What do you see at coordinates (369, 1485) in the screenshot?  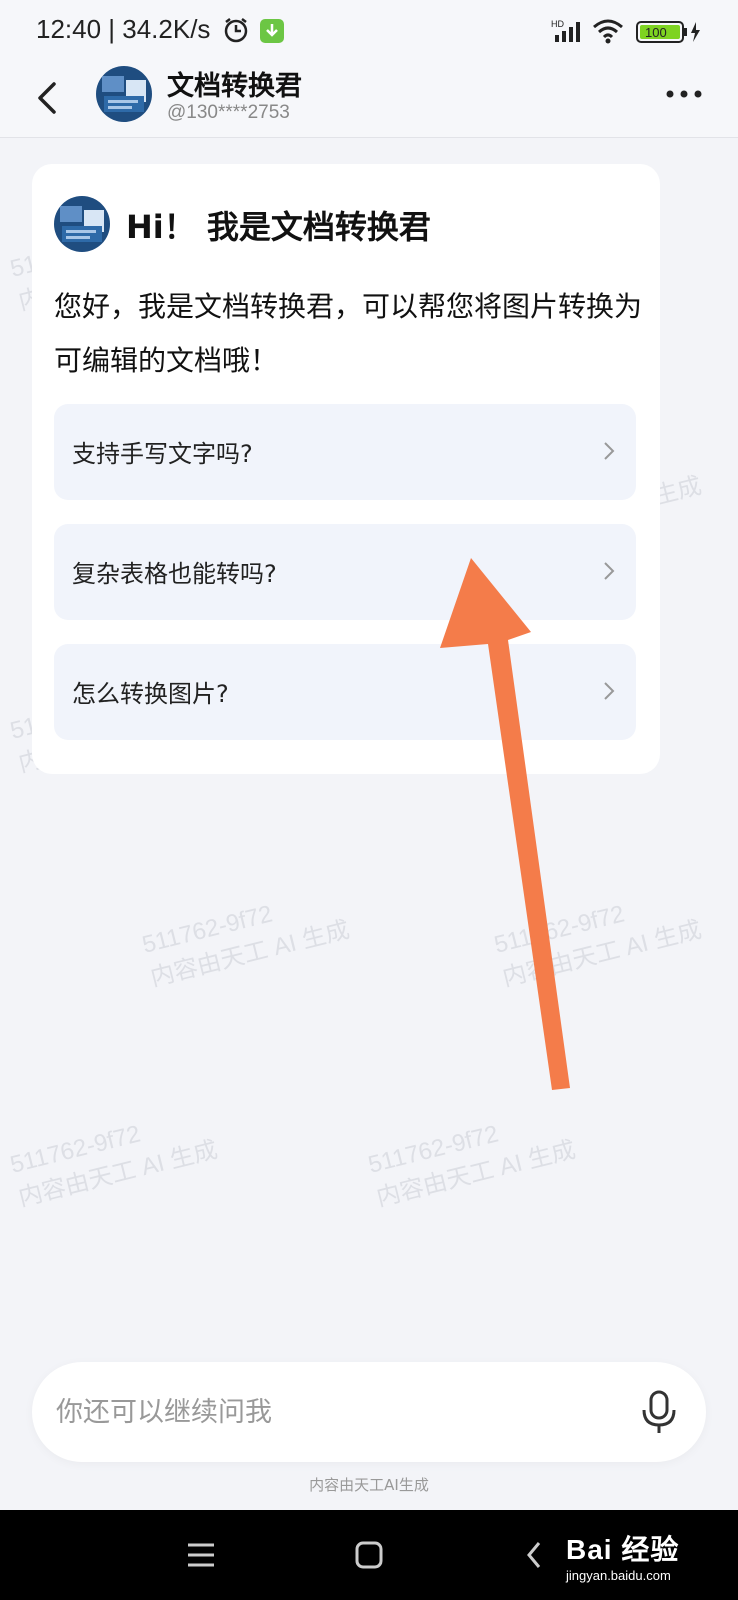 I see `ai-disclaimer: 内容由天工AI生成` at bounding box center [369, 1485].